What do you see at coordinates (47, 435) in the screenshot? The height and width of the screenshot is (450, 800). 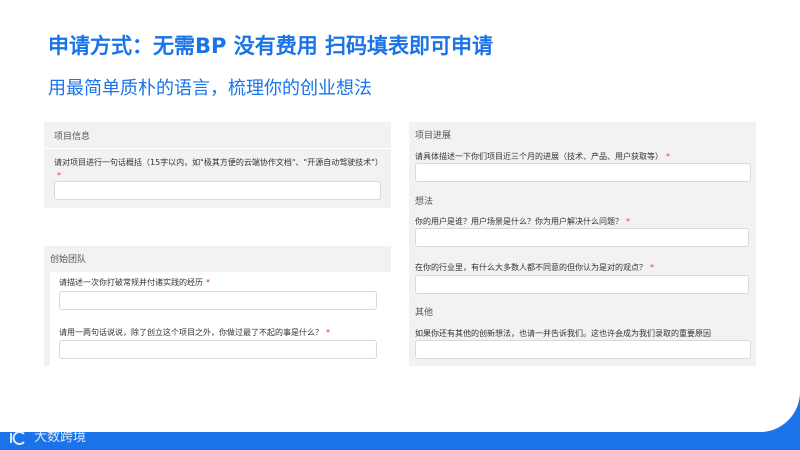 I see `watermark-logo: 大数跨境` at bounding box center [47, 435].